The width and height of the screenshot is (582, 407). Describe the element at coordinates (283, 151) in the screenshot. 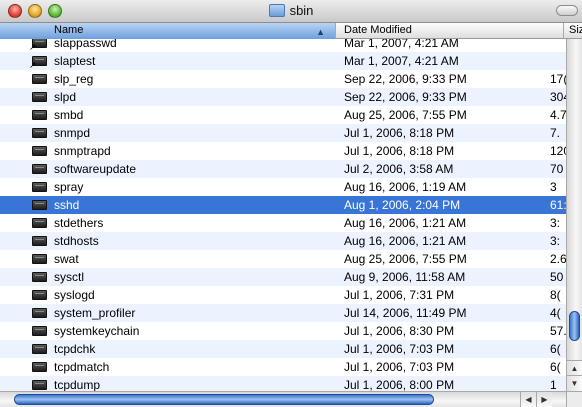

I see `list-item: snmptrapd Jul 1, 2006, 8:18 PM 120` at that location.